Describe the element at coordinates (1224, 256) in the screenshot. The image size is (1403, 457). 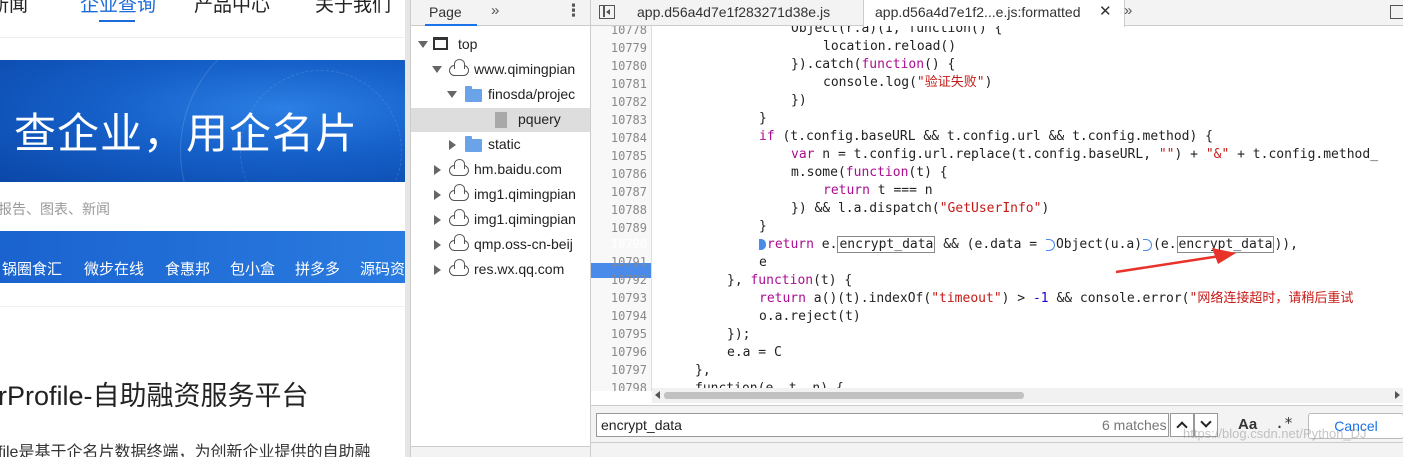
I see `arrow-head` at that location.